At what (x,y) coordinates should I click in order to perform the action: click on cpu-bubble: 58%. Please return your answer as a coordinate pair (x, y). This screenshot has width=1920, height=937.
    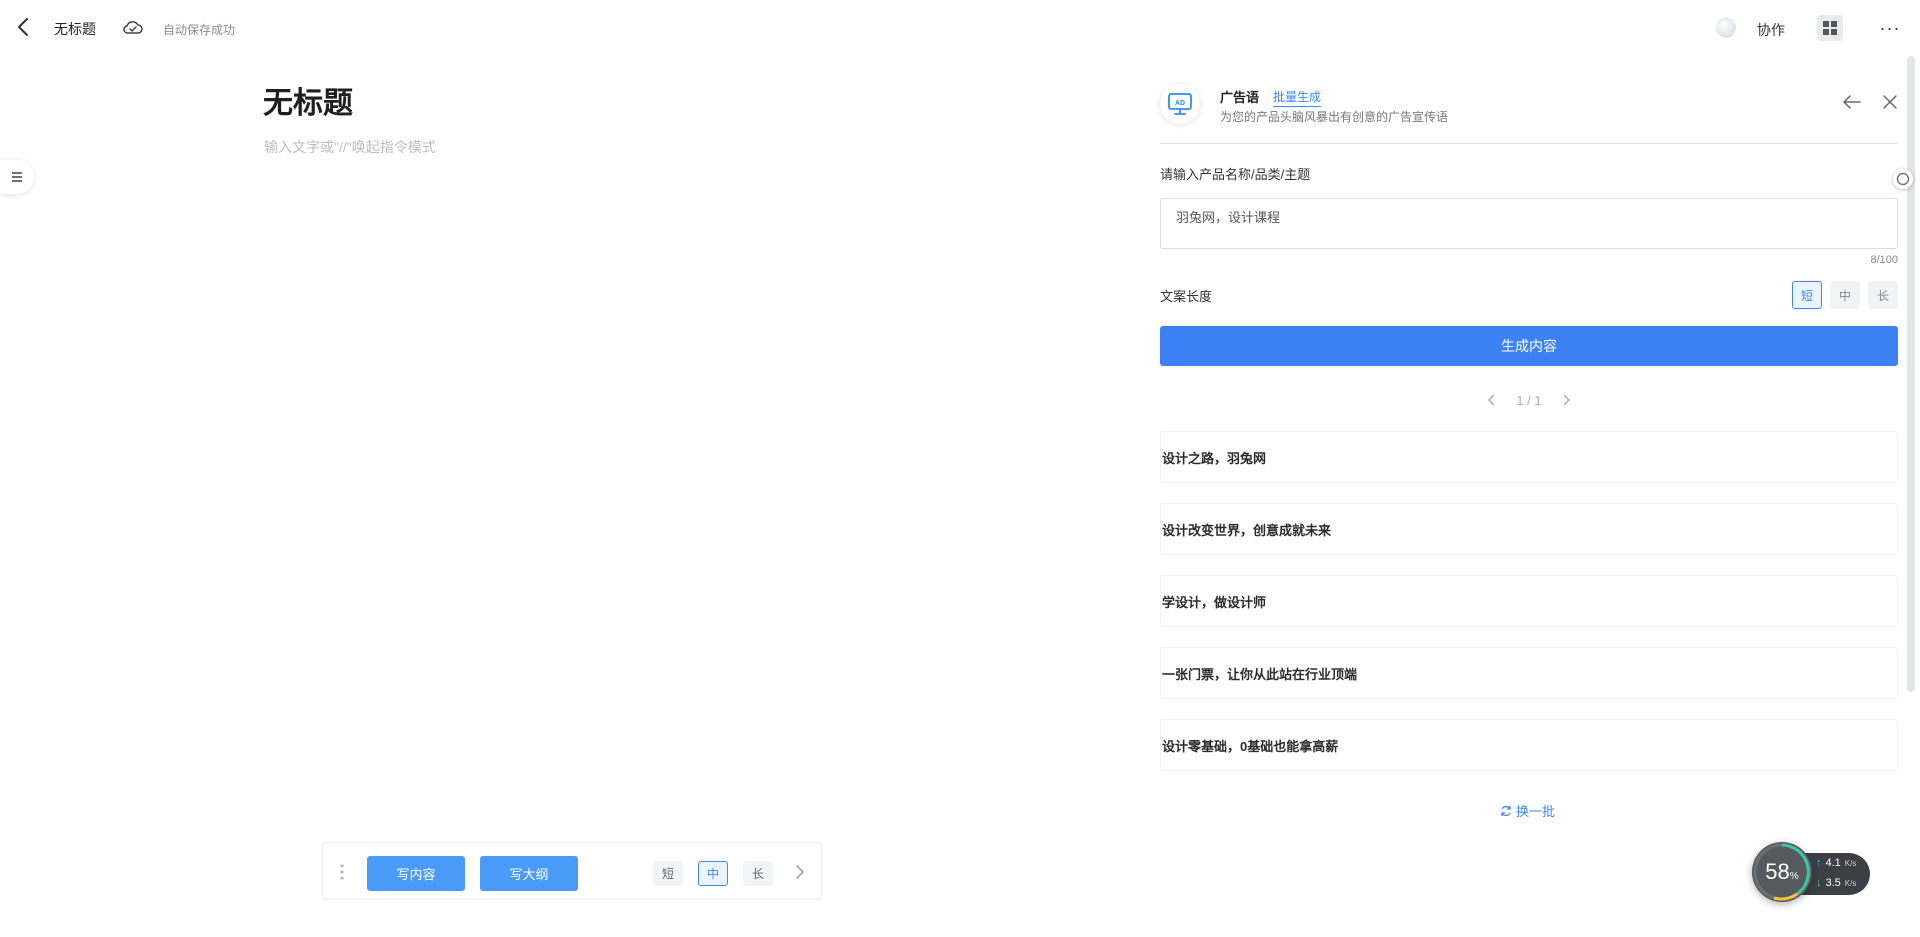
    Looking at the image, I should click on (1782, 872).